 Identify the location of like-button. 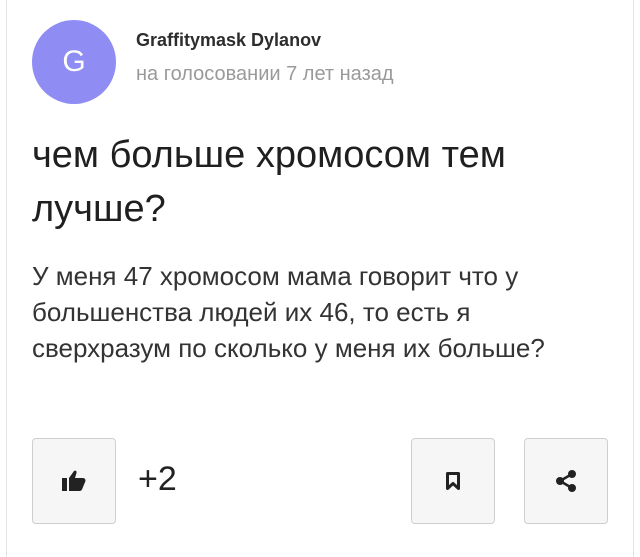
(74, 481).